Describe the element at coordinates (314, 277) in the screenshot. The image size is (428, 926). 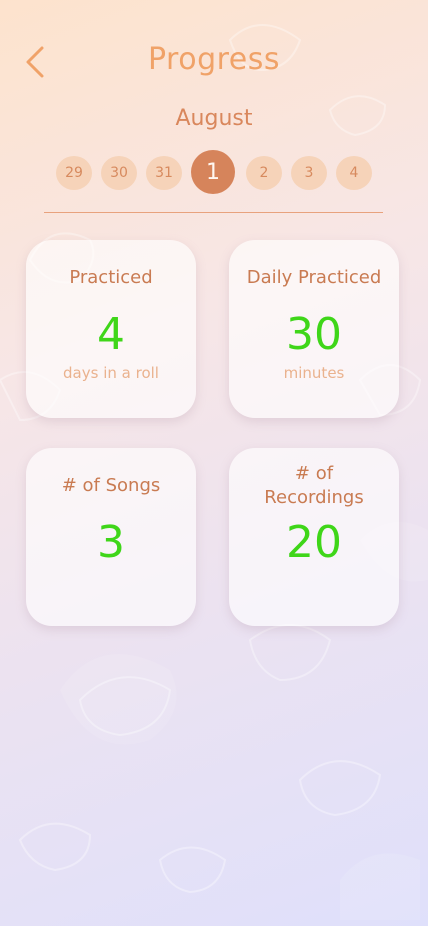
I see `daily-practiced-title: Daily Practiced` at that location.